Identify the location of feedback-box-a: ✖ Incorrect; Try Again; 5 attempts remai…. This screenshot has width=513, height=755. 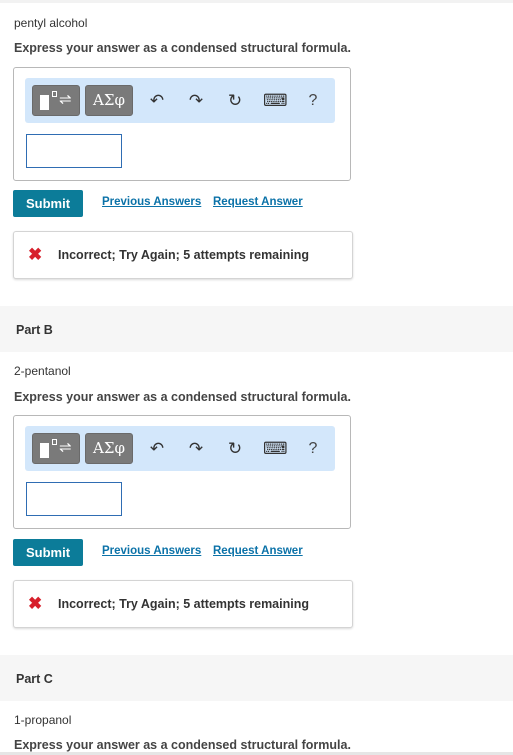
(183, 255).